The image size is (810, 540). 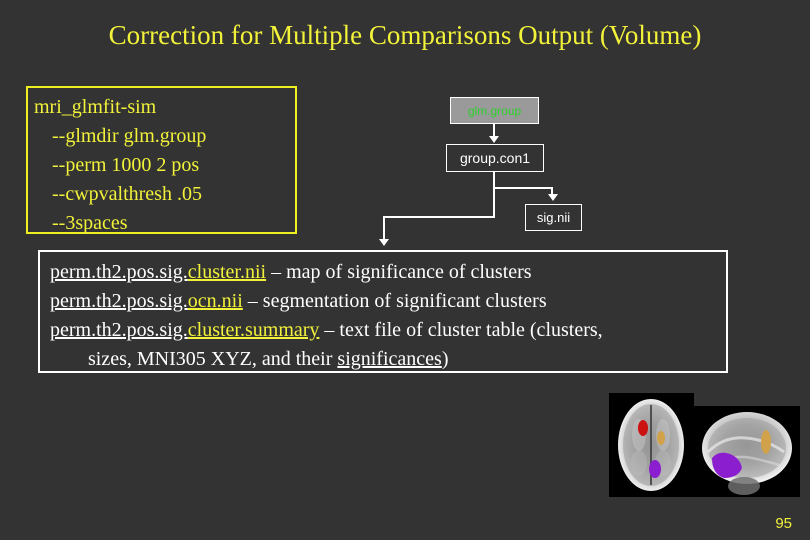 What do you see at coordinates (643, 428) in the screenshot?
I see `cluster-red` at bounding box center [643, 428].